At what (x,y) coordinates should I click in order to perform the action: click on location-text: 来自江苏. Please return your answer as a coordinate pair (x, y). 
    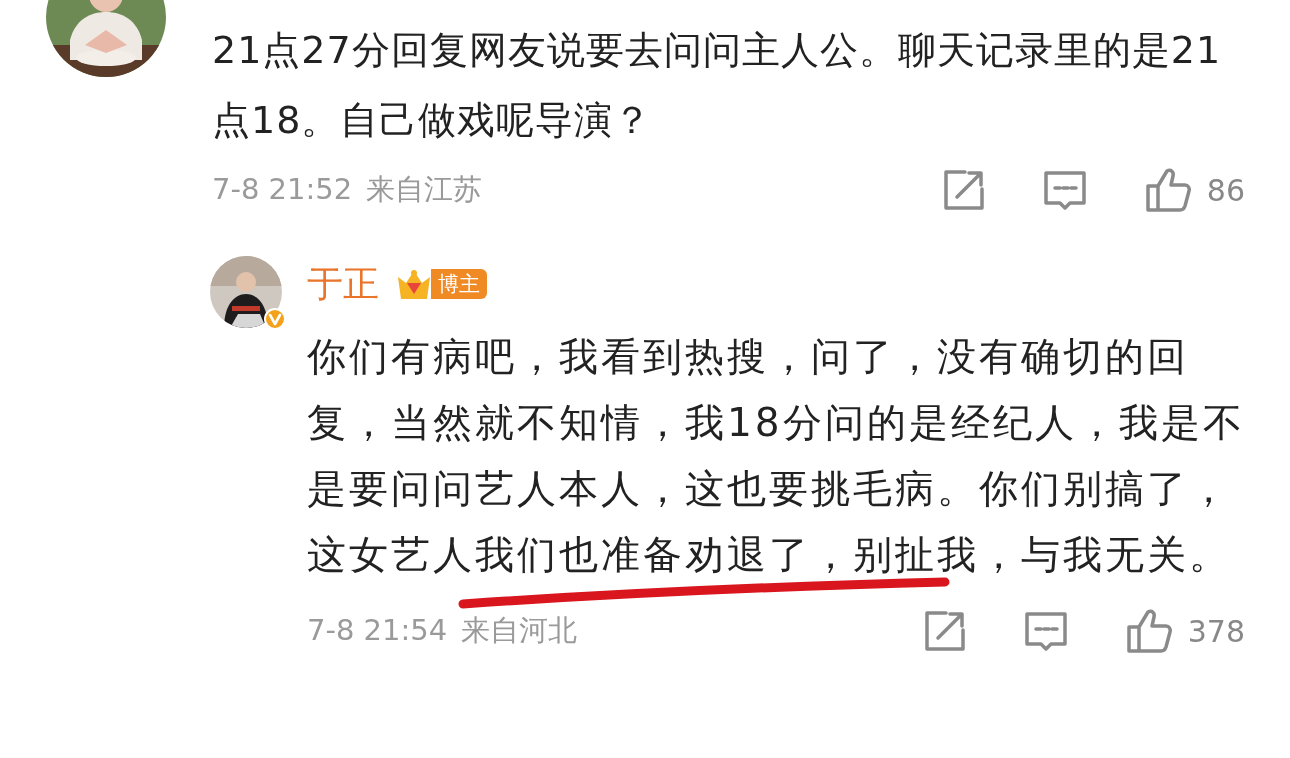
    Looking at the image, I should click on (424, 190).